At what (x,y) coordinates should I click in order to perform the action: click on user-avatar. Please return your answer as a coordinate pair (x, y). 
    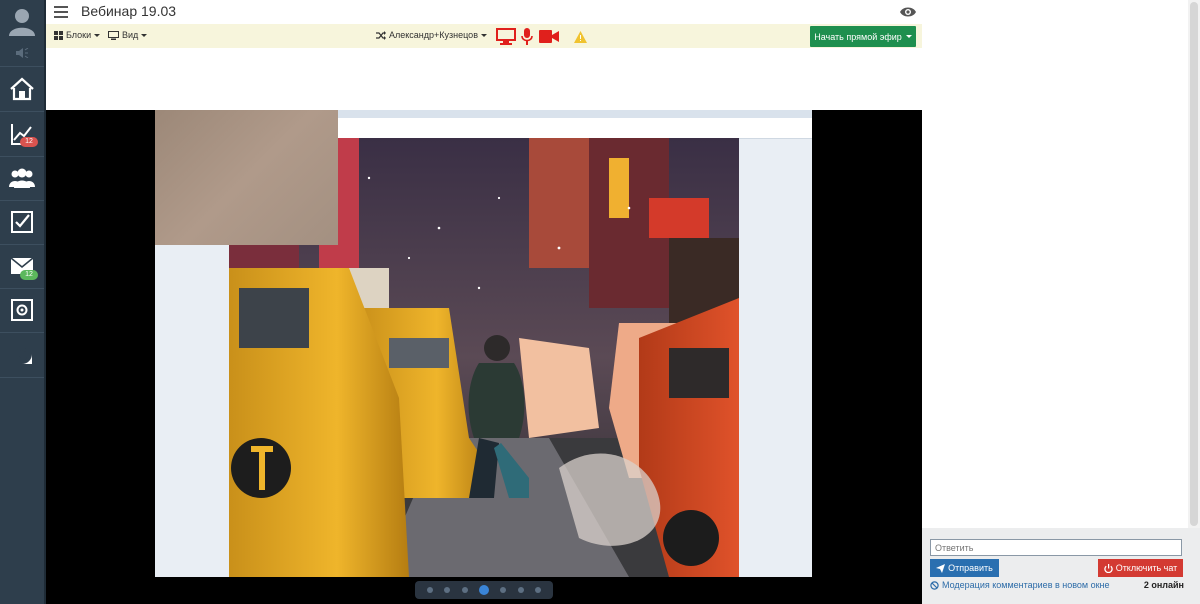
    Looking at the image, I should click on (22, 21).